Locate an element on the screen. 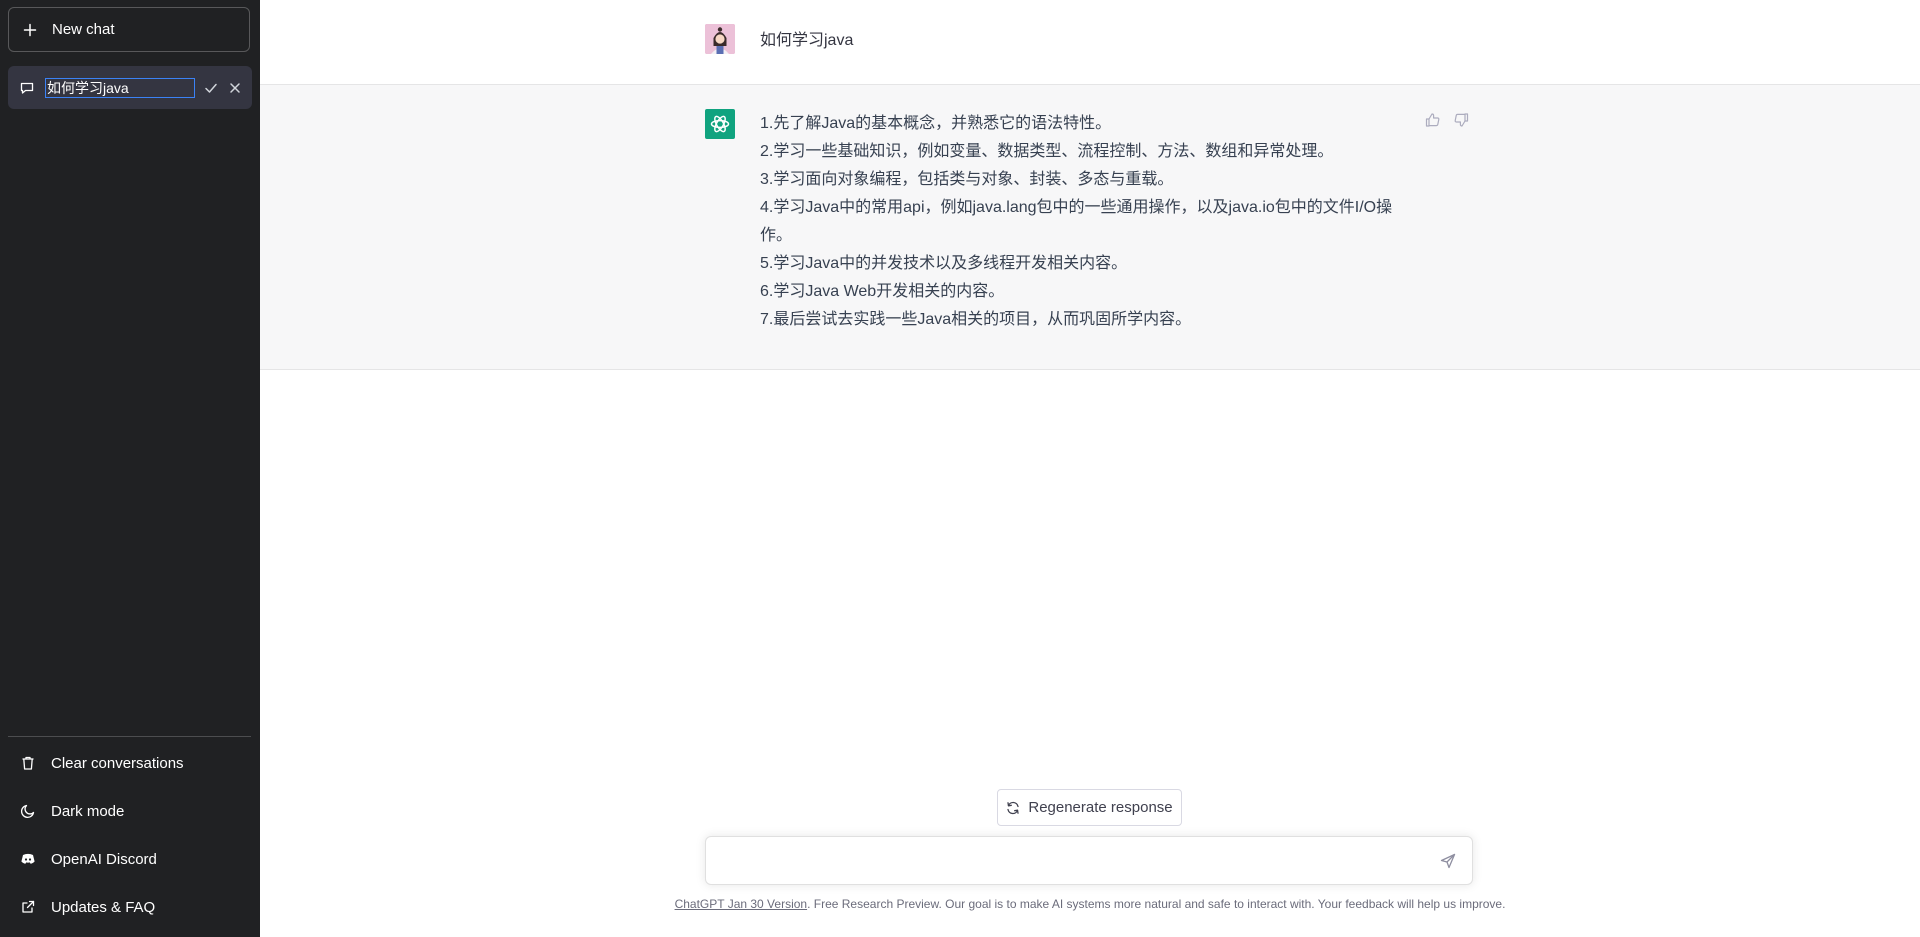  check-icon is located at coordinates (211, 88).